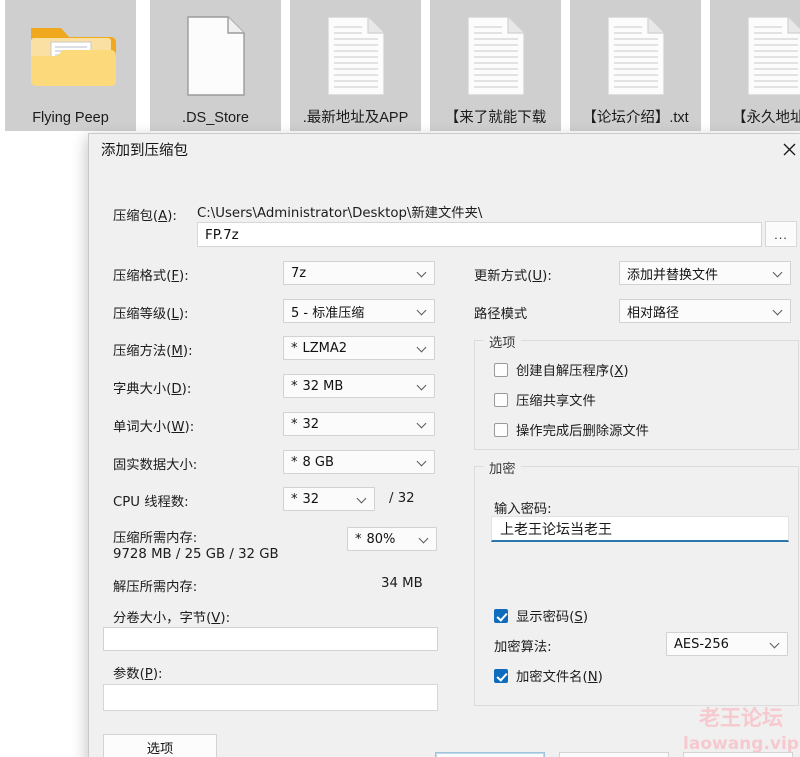 This screenshot has height=757, width=800. I want to click on cpu-threads-label: CPU 线程数:, so click(151, 502).